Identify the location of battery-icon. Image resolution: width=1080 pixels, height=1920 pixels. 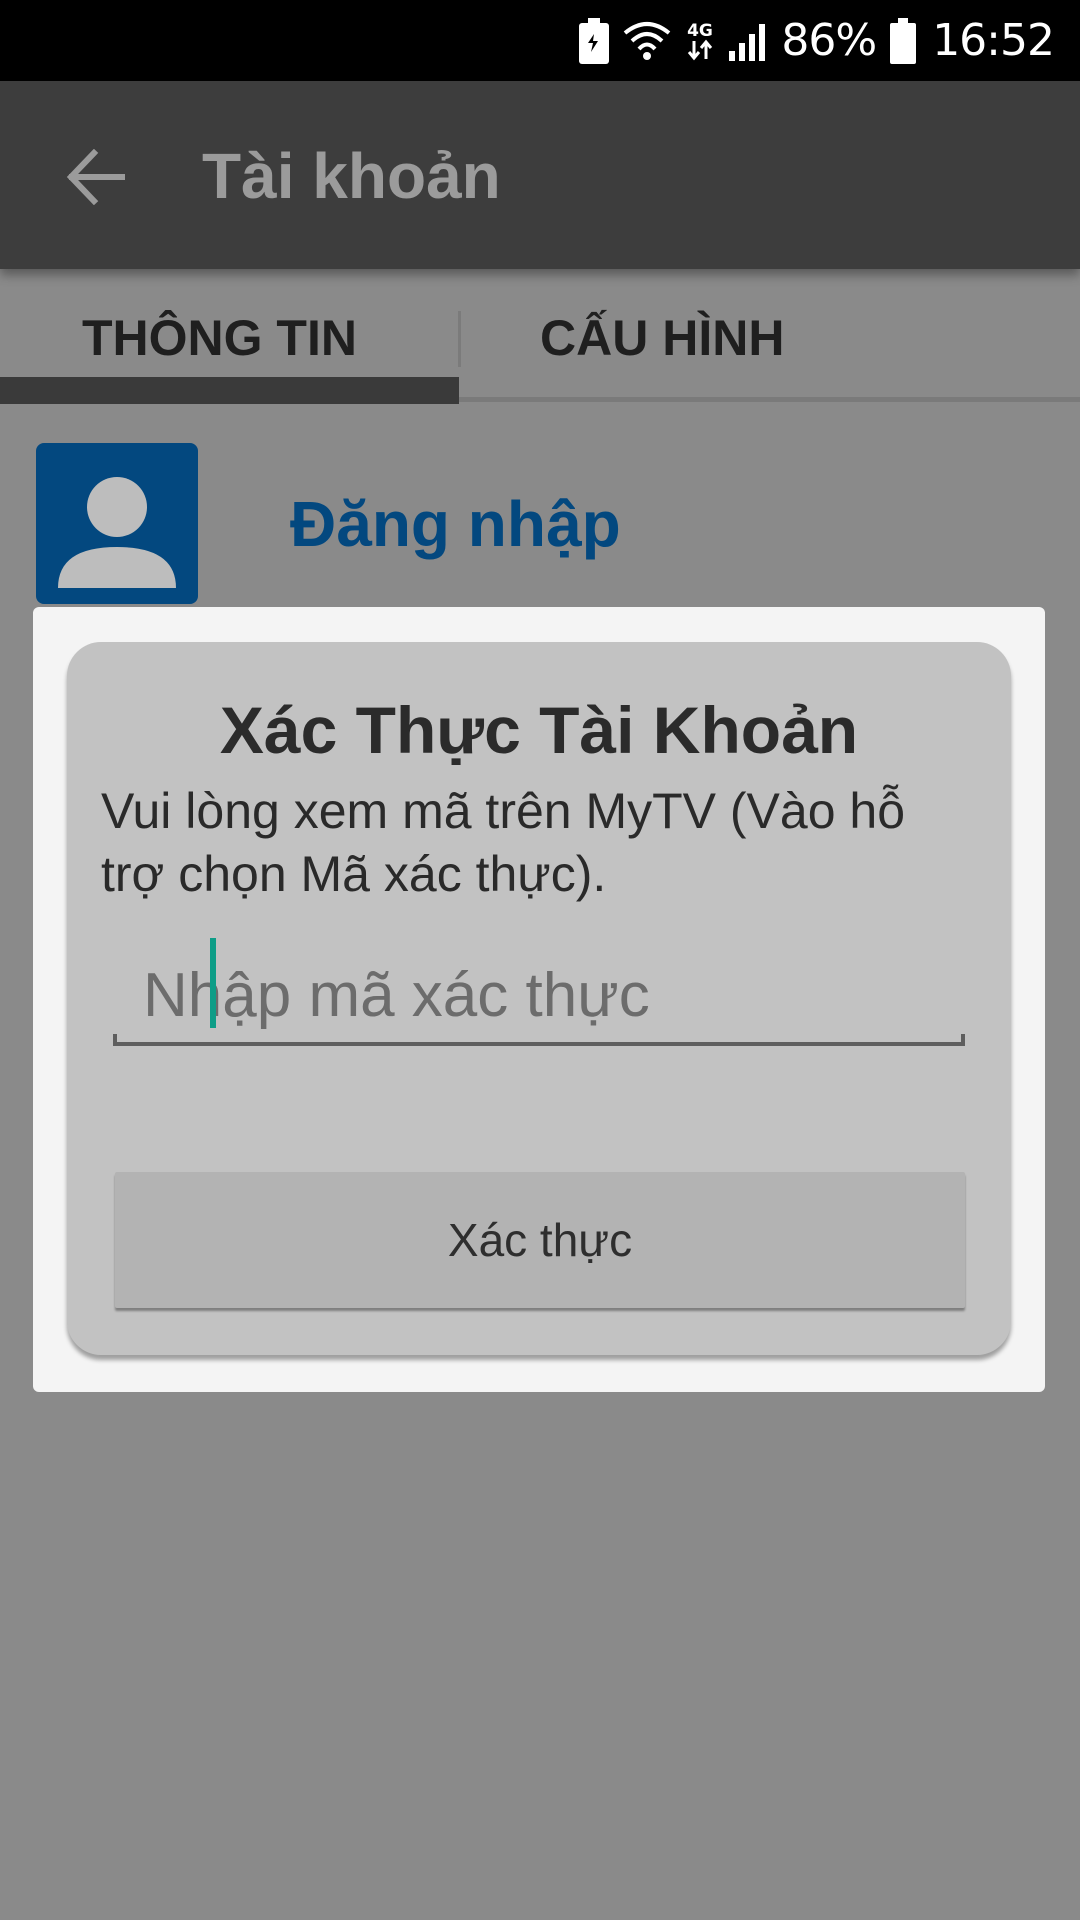
(903, 40).